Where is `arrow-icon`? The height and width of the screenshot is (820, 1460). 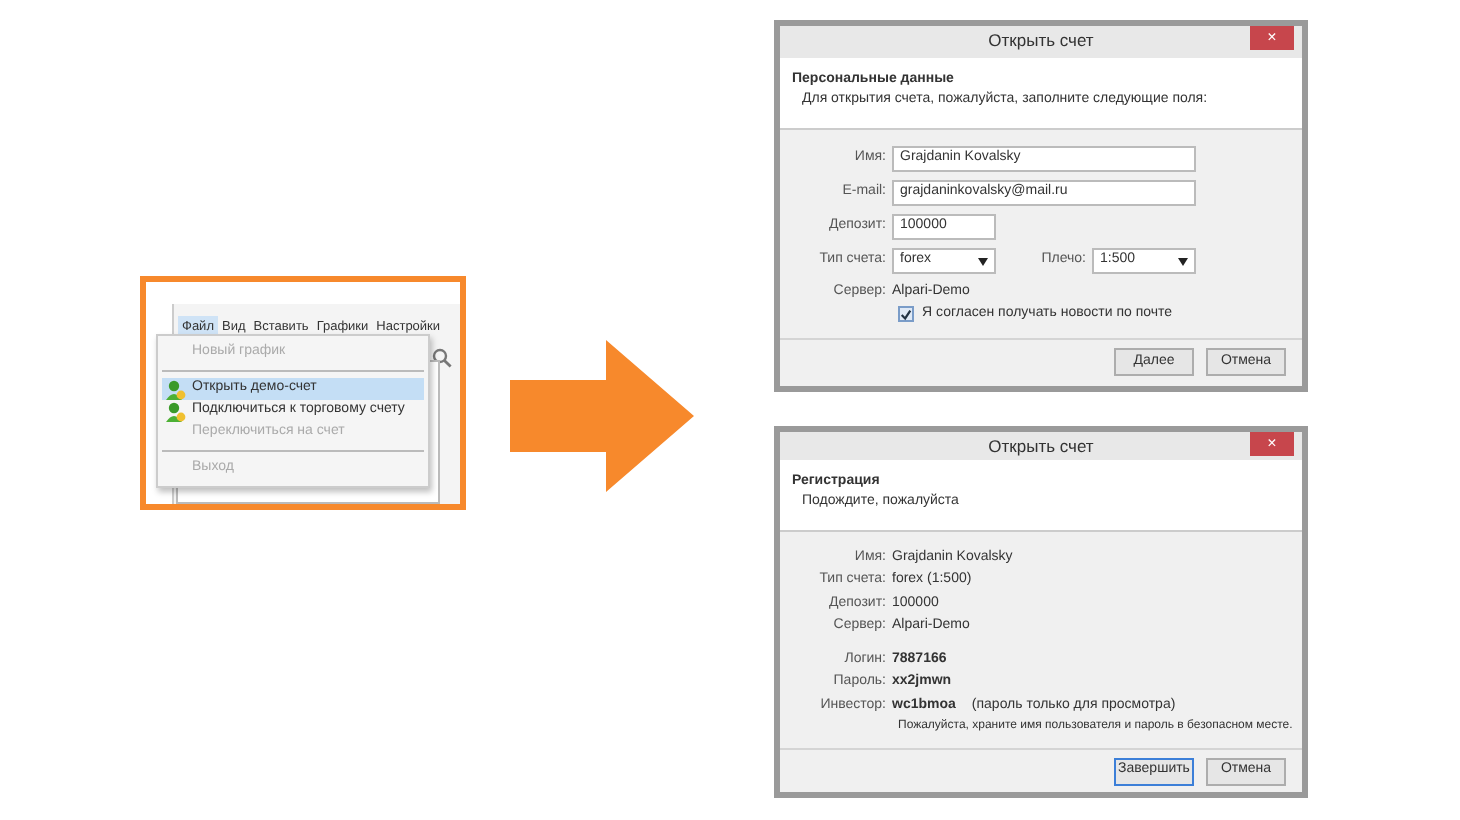 arrow-icon is located at coordinates (602, 416).